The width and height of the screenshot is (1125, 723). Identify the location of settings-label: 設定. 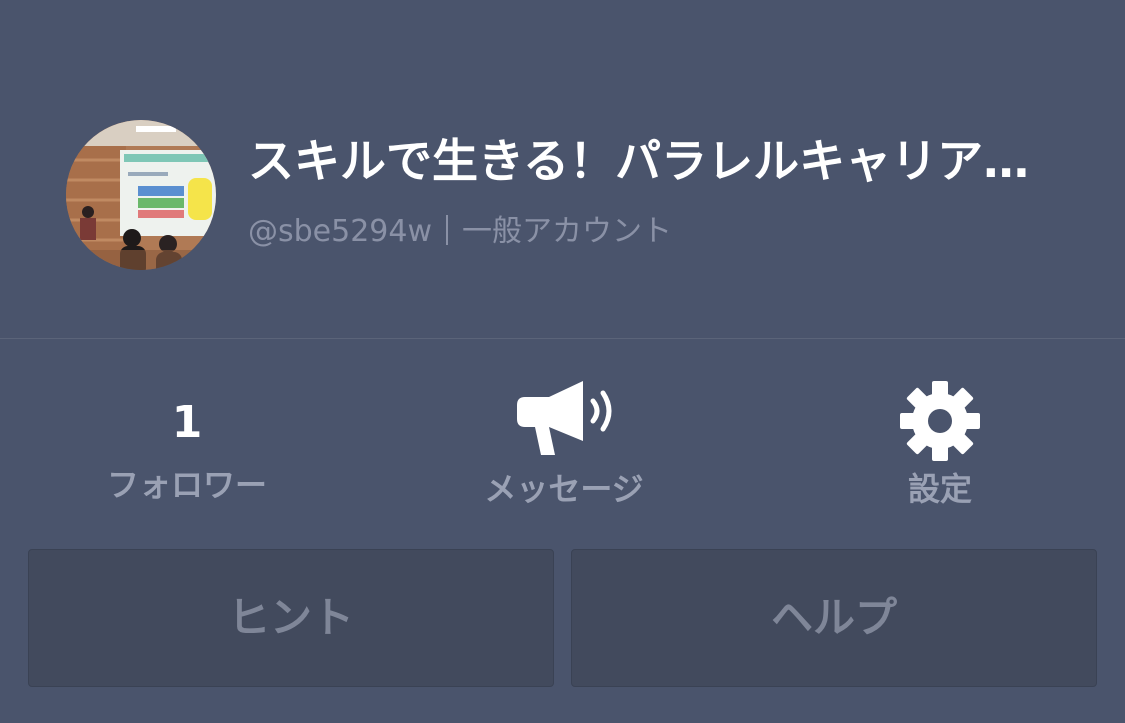
(939, 489).